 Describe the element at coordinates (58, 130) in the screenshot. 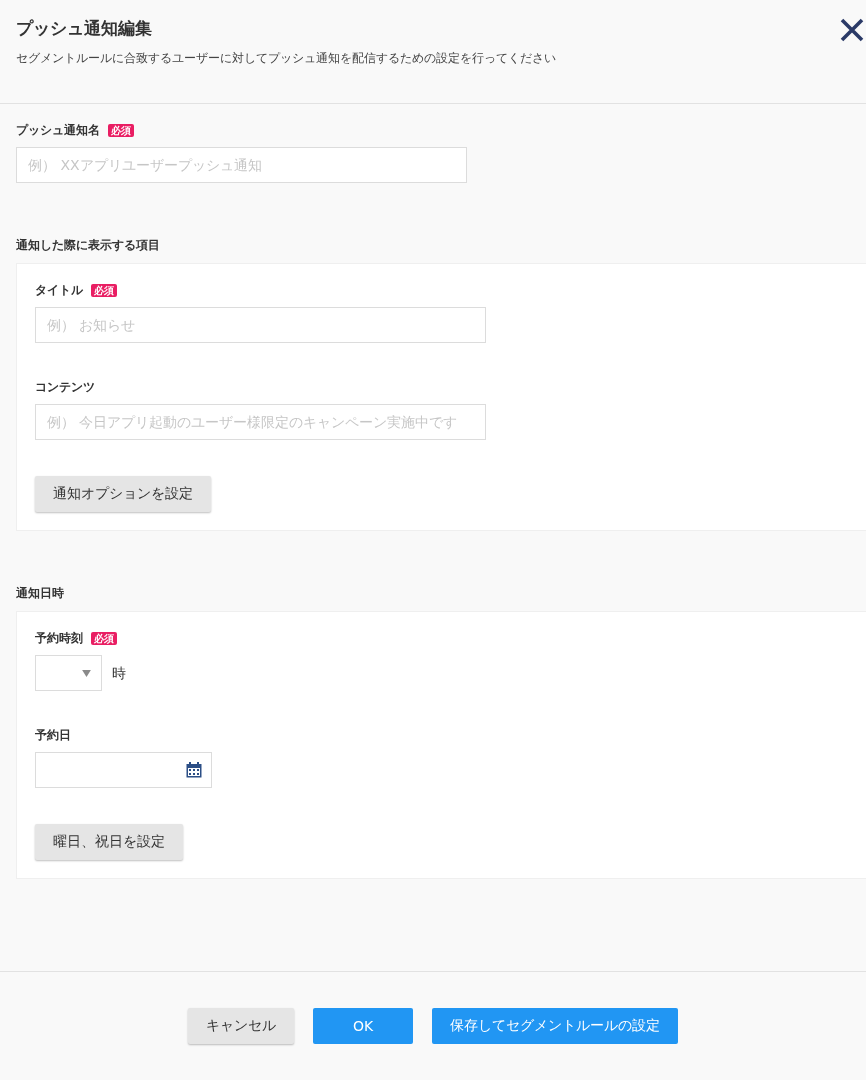

I see `field-label: プッシュ通知名` at that location.